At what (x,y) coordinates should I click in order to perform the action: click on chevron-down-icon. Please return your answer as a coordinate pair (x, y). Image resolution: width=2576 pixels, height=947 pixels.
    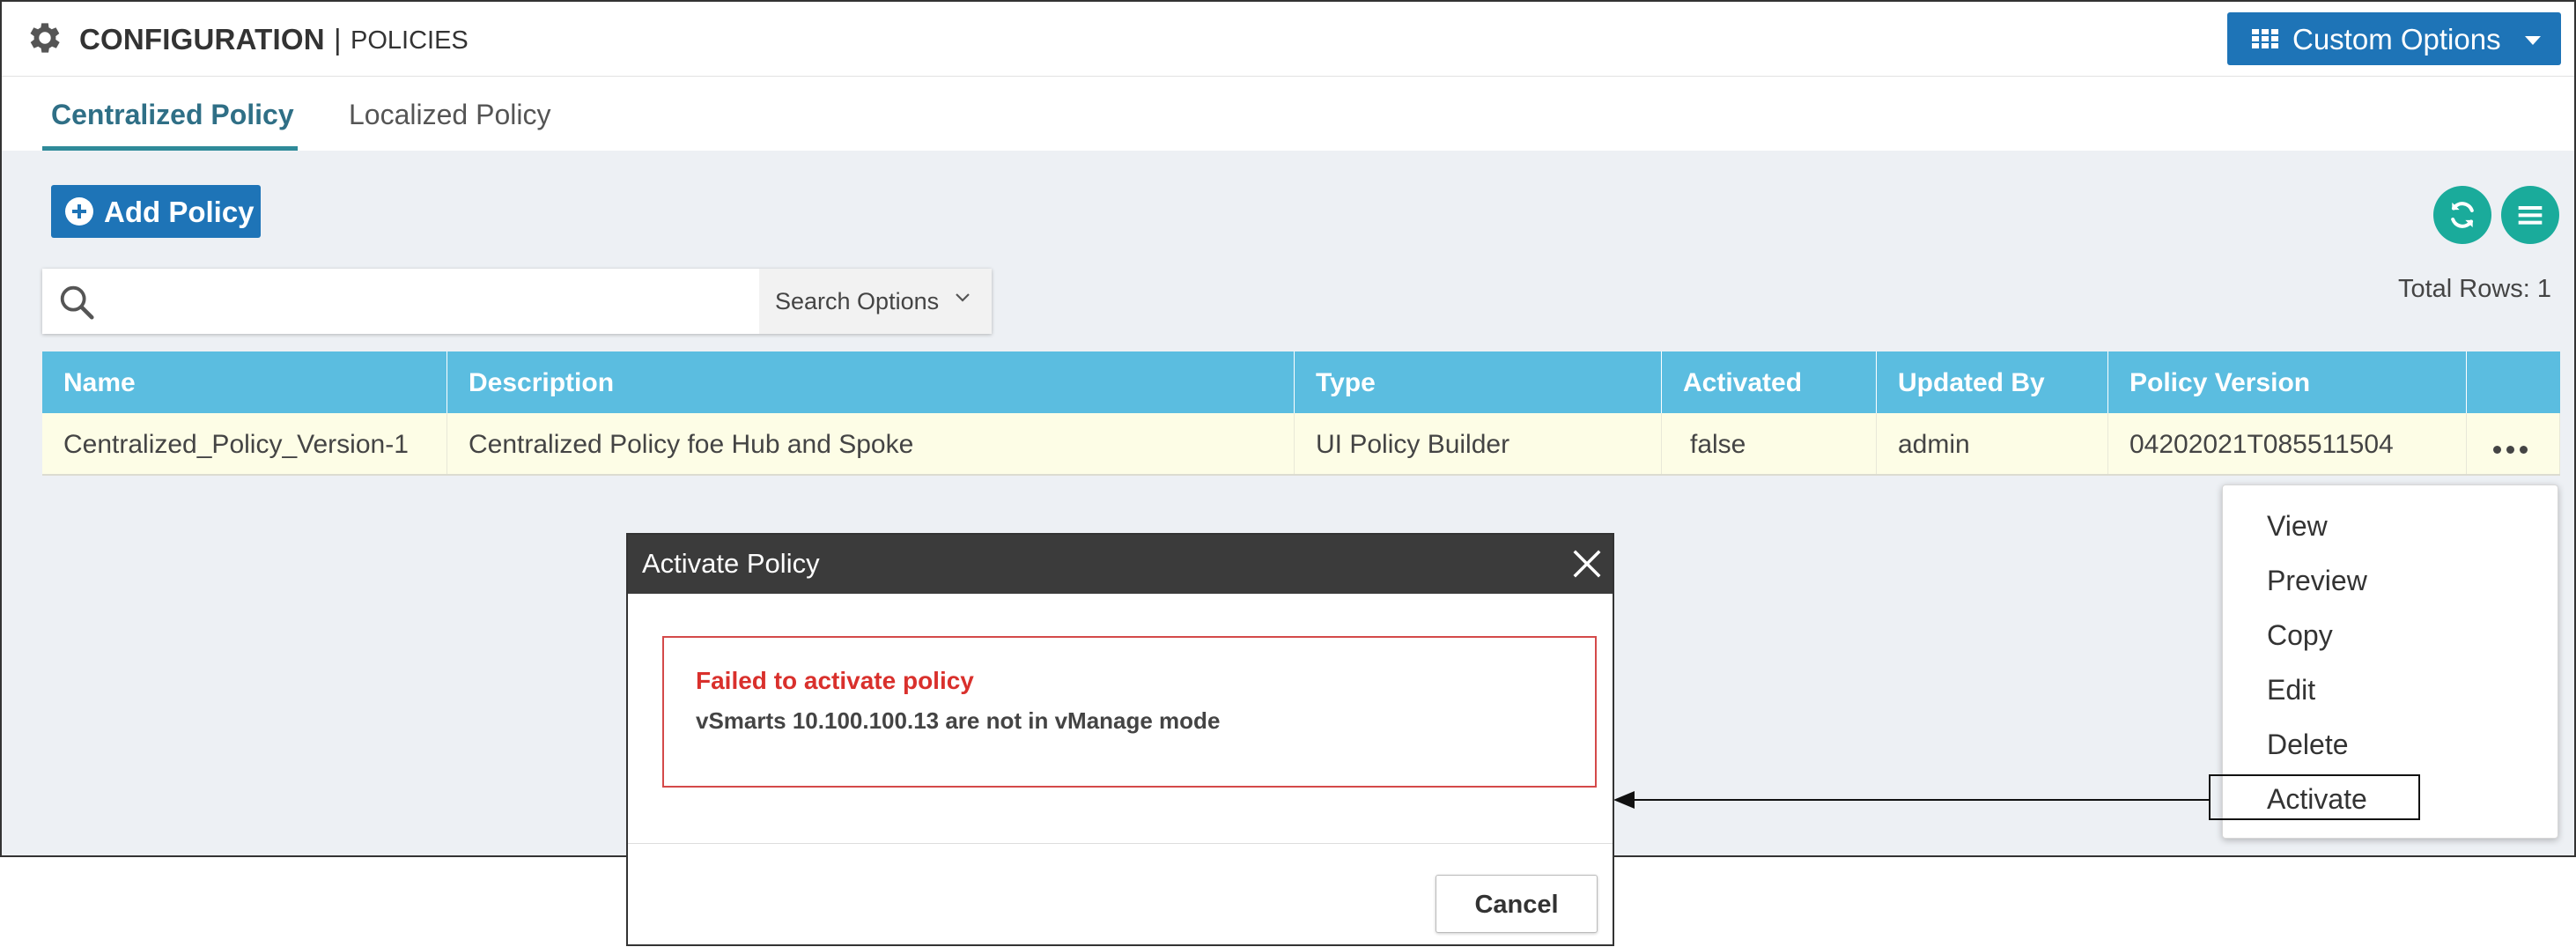
    Looking at the image, I should click on (963, 297).